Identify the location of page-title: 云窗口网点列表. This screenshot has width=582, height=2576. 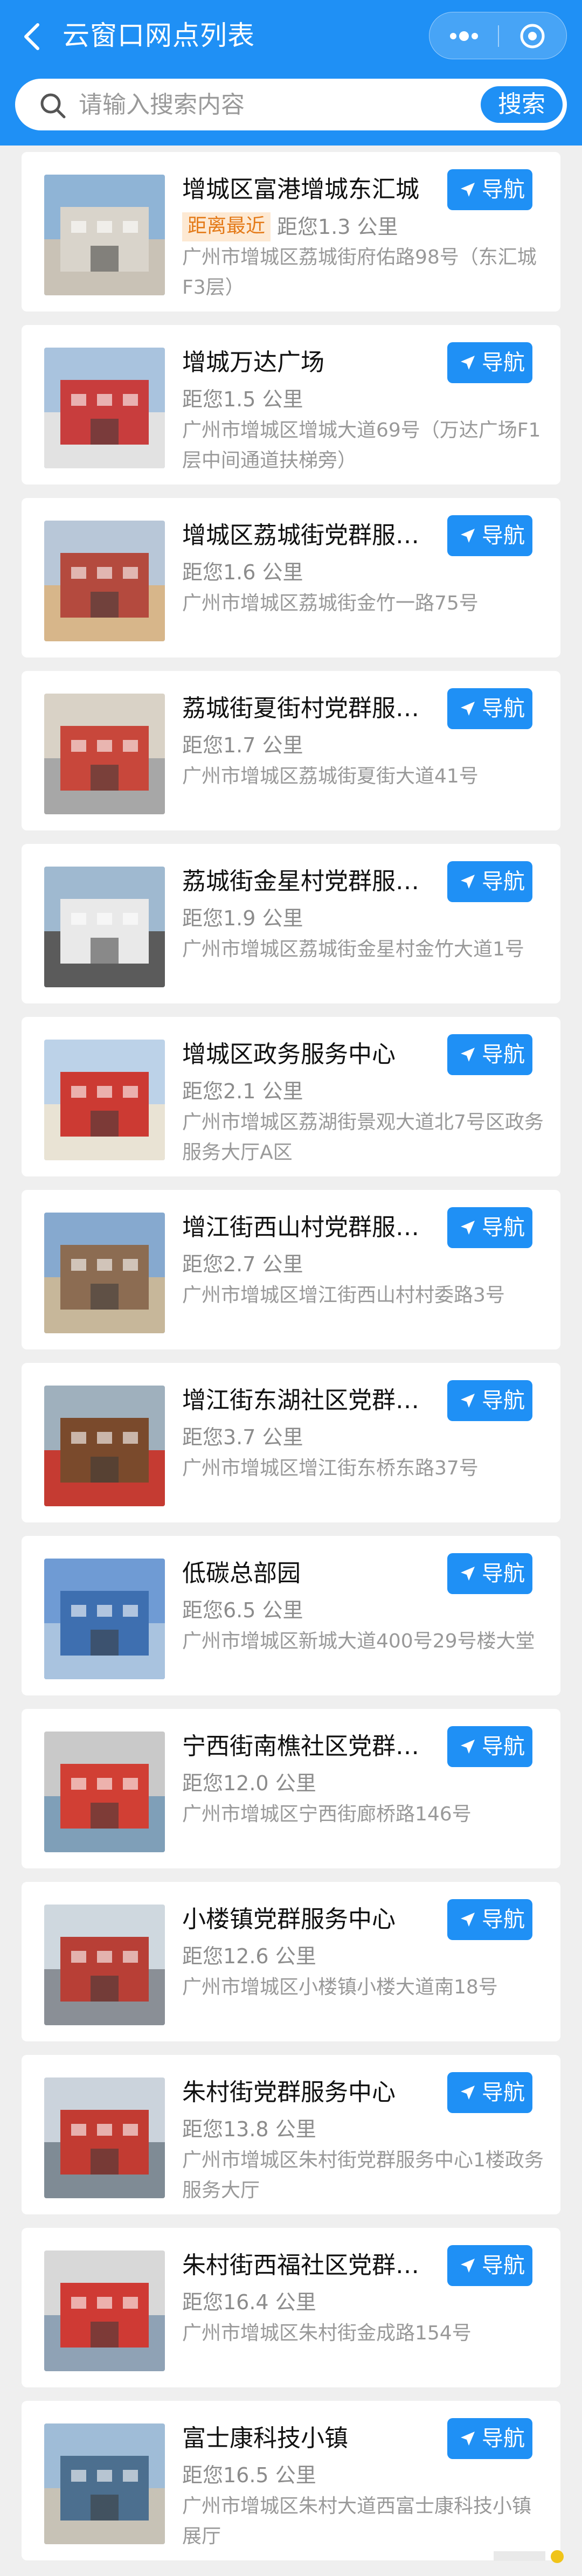
(159, 36).